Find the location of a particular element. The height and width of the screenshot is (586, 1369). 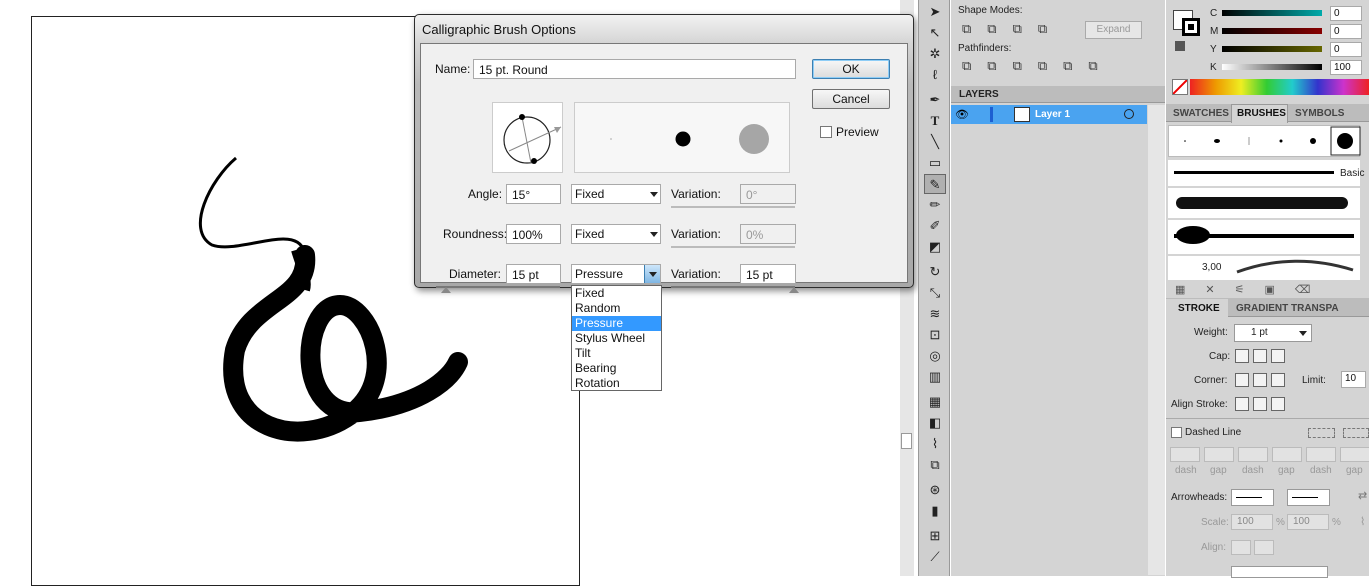

brushes-tab: BRUSHES is located at coordinates (1261, 113).